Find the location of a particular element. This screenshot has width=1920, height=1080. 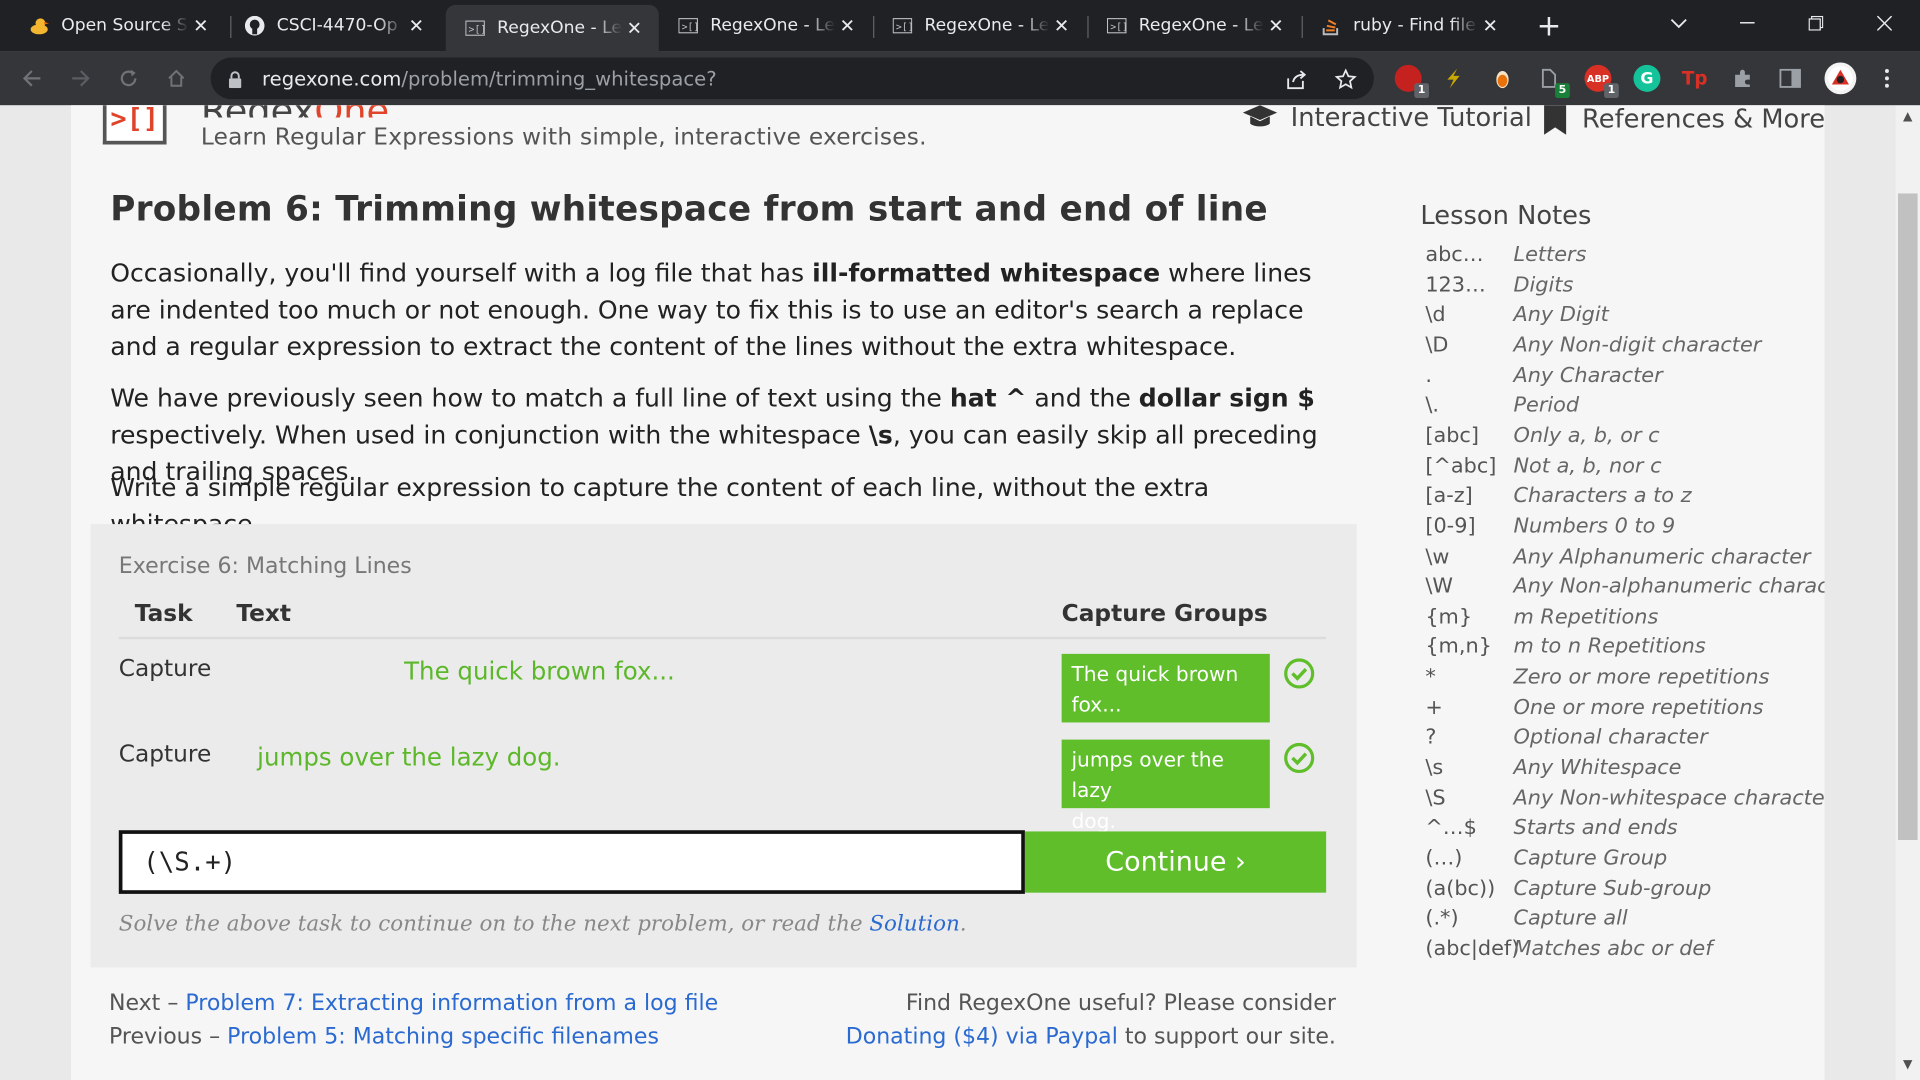

sidebar-icon is located at coordinates (1790, 78).